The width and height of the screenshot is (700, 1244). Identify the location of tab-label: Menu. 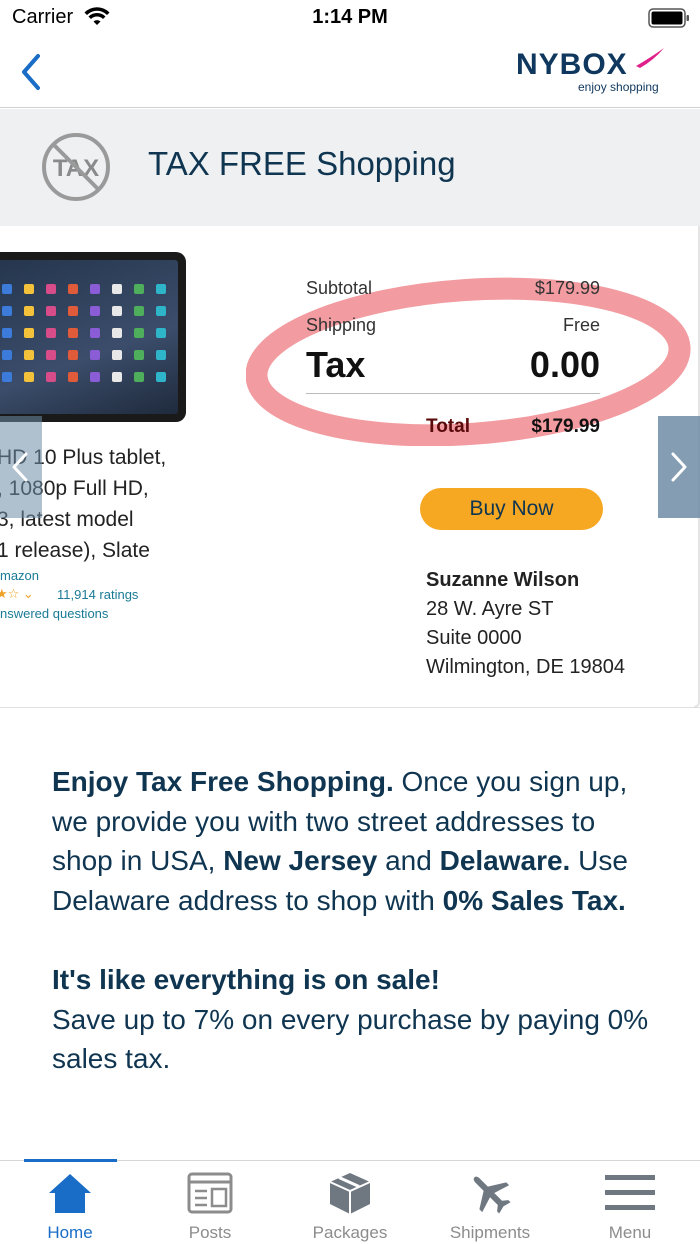
(630, 1232).